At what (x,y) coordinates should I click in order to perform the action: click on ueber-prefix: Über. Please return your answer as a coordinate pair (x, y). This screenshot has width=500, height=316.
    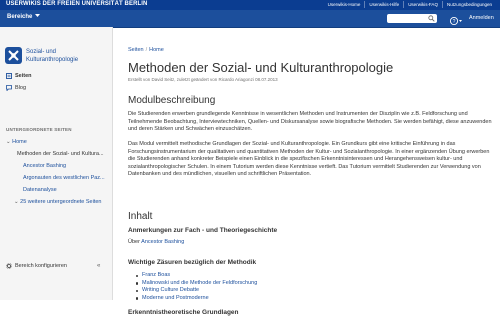
    Looking at the image, I should click on (134, 242).